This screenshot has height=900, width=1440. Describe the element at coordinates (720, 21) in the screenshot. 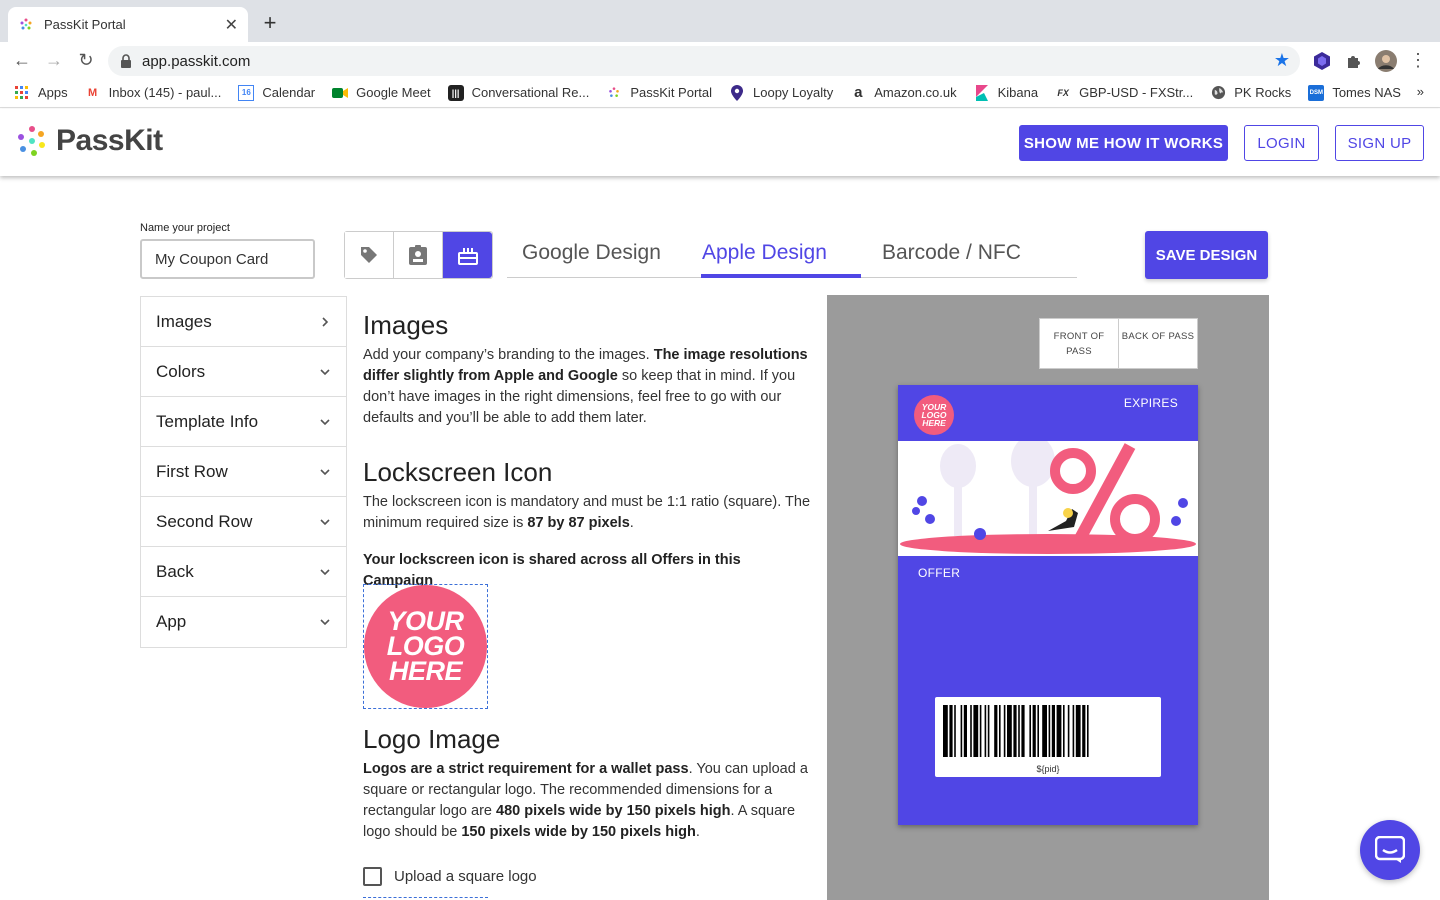

I see `browser-tabstrip: PassKit Portal ✕ +` at that location.